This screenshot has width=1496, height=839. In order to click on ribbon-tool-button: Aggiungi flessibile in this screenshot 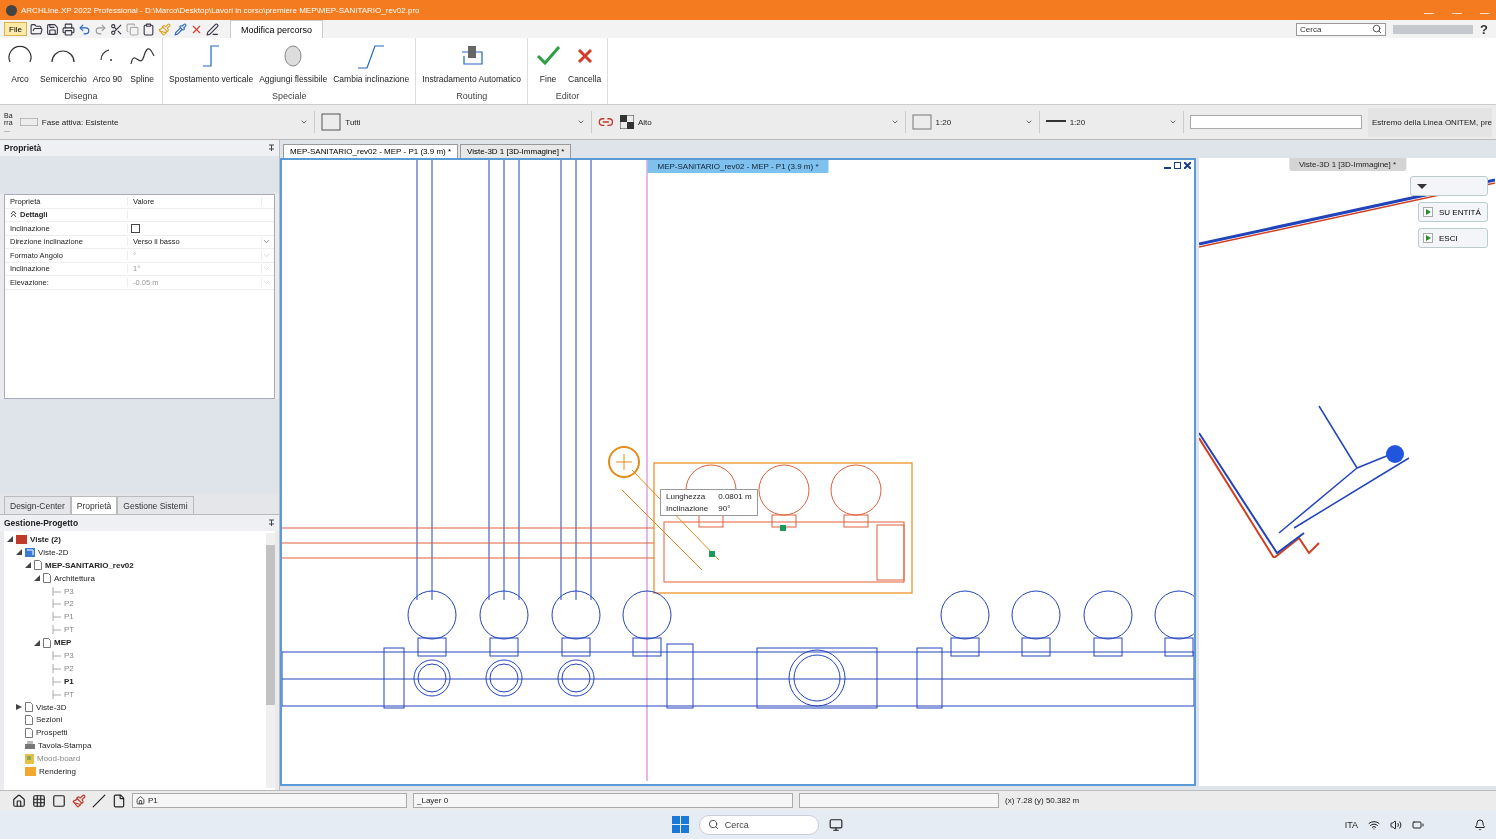, I will do `click(293, 63)`.